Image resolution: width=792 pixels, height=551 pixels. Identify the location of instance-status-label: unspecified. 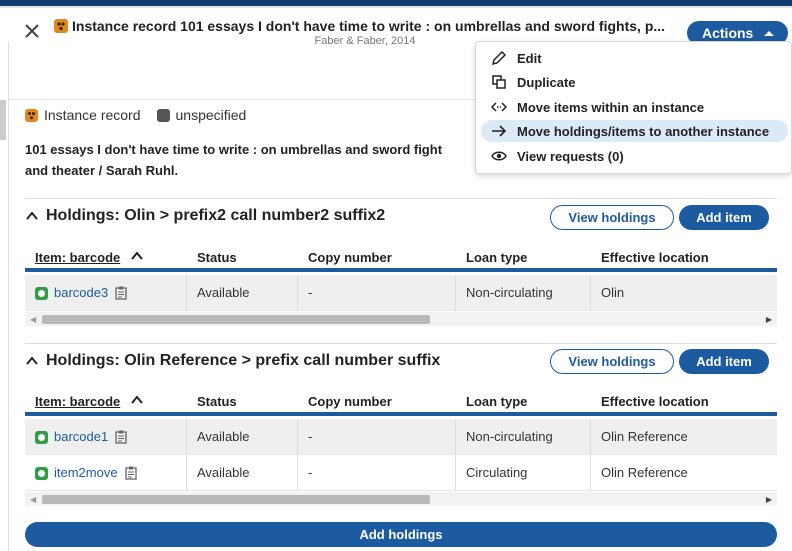
(211, 115).